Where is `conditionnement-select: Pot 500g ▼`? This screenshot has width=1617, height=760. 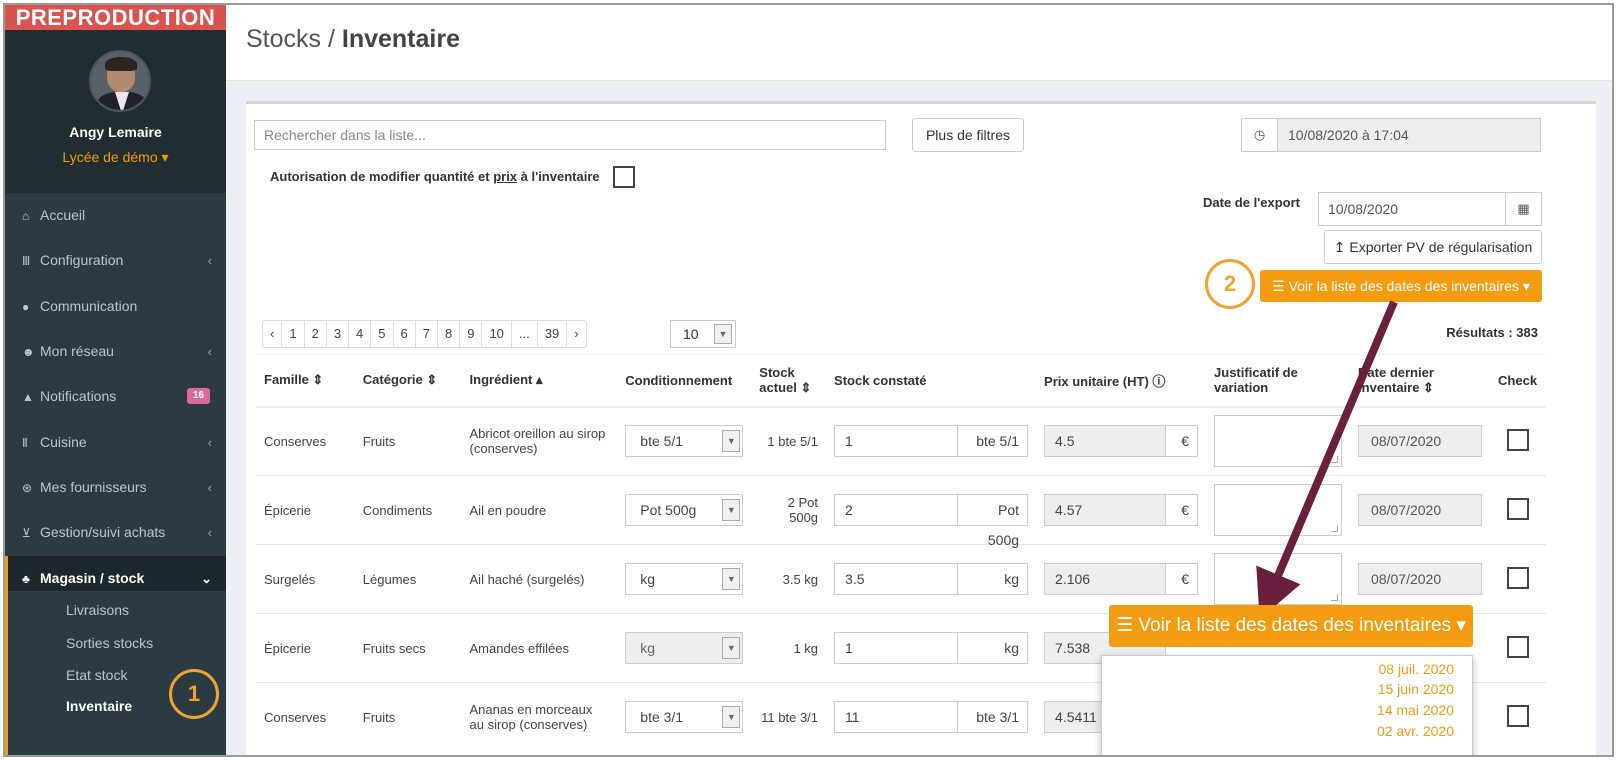 conditionnement-select: Pot 500g ▼ is located at coordinates (684, 510).